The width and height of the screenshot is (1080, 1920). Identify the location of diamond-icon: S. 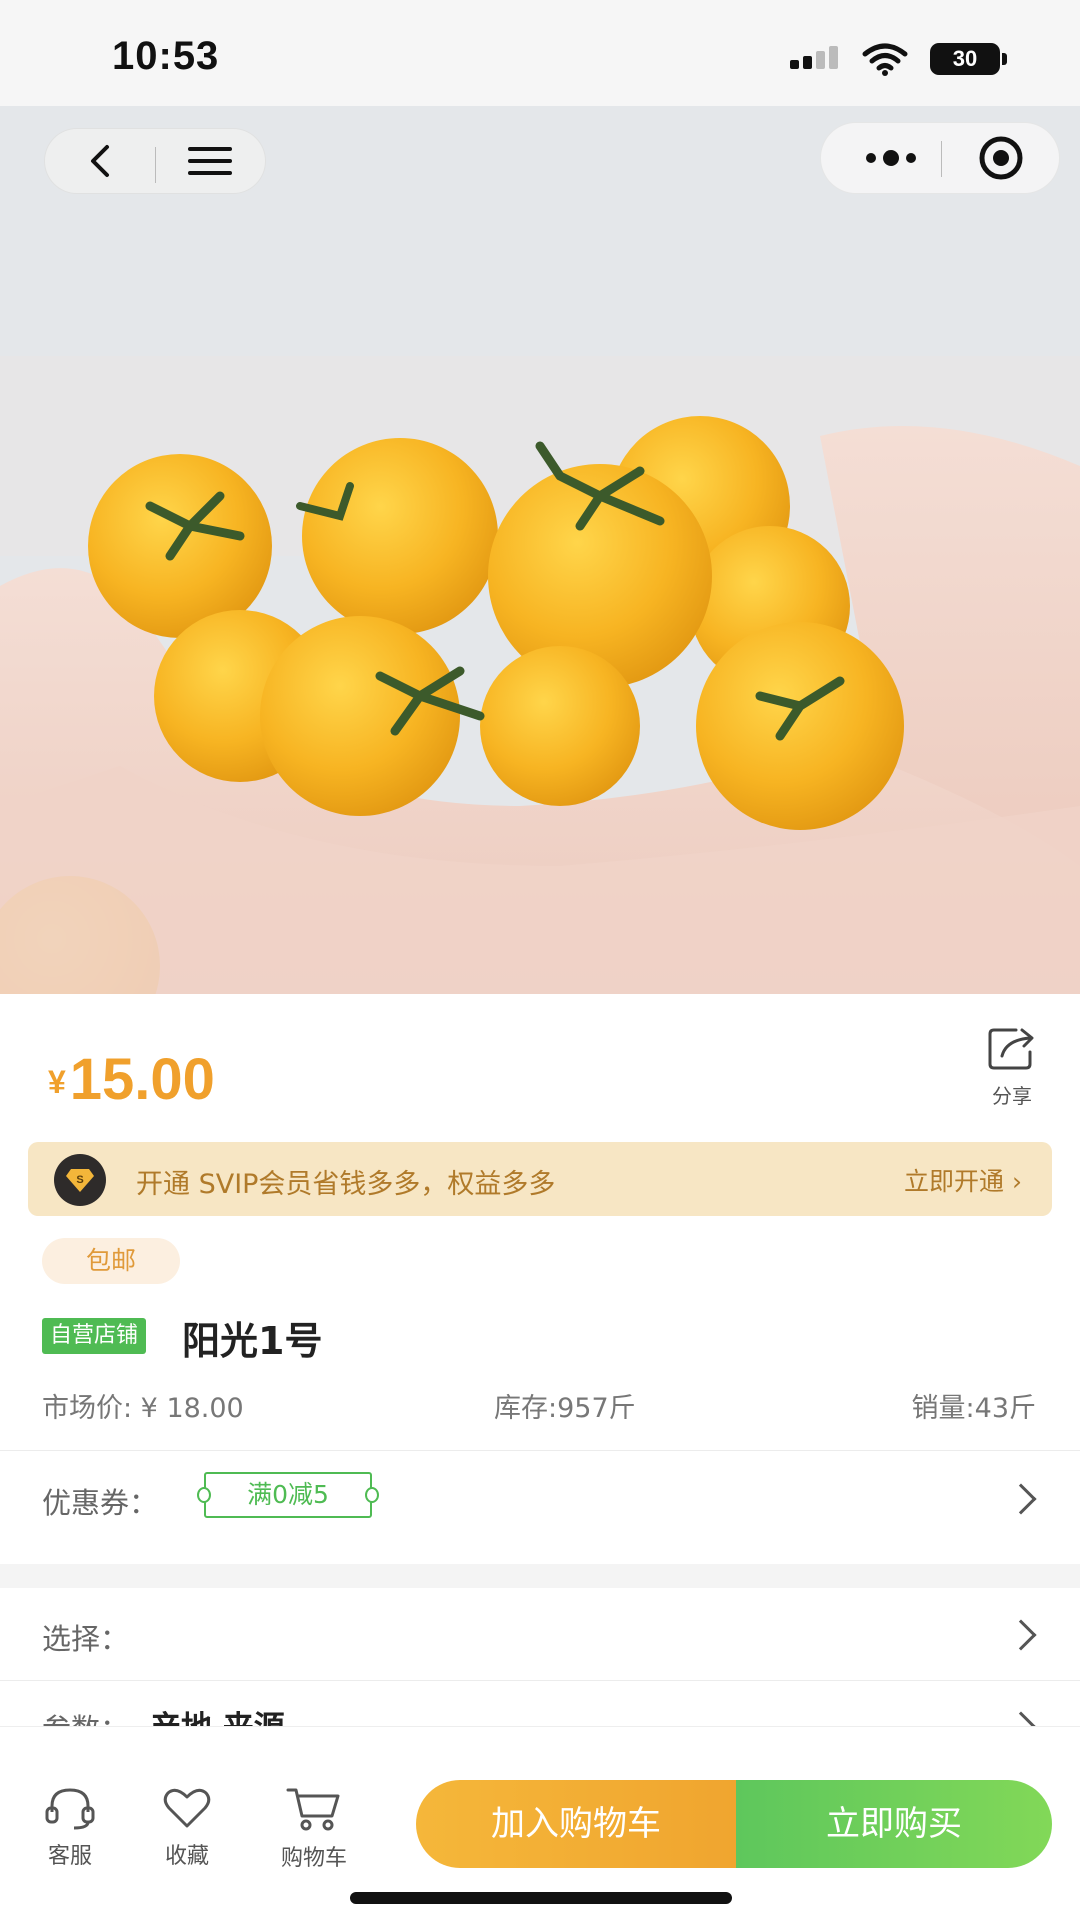
(80, 1180).